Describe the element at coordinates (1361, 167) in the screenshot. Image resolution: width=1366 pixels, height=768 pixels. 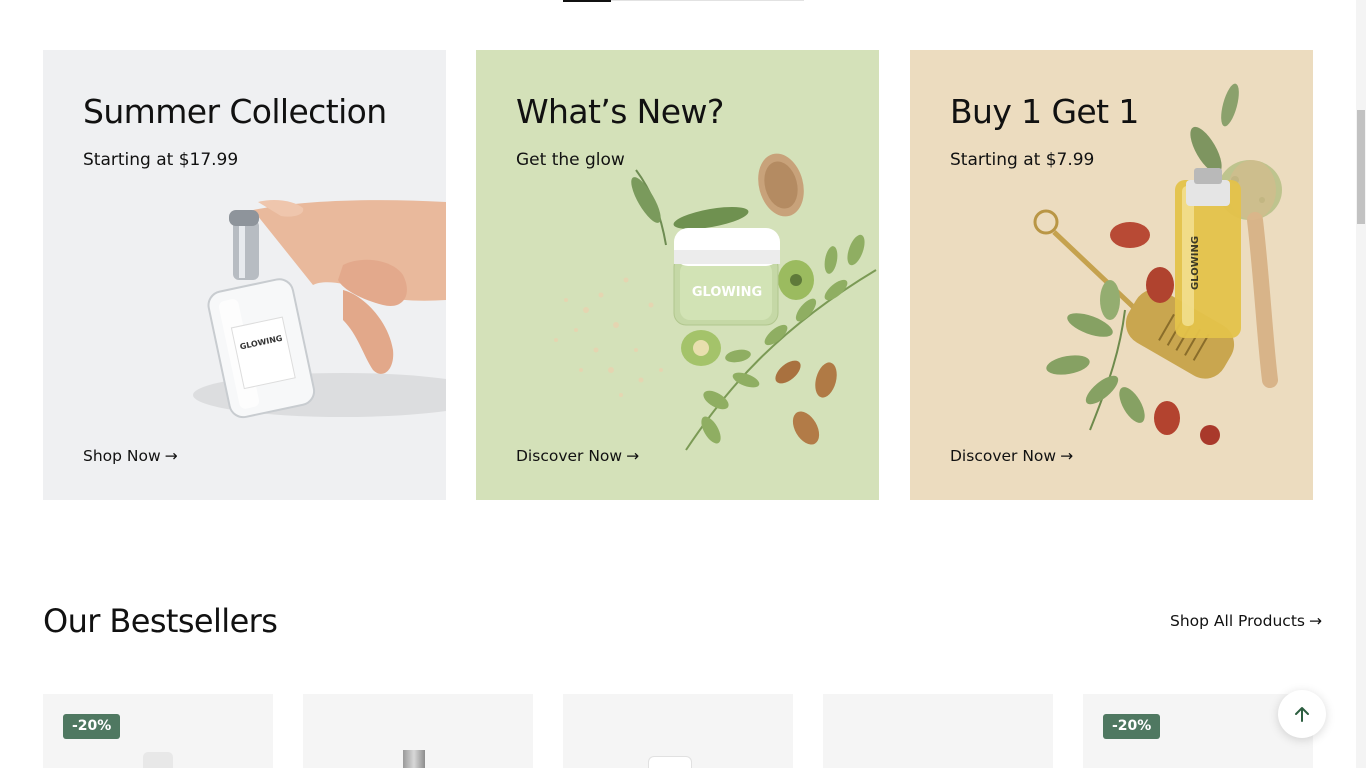
I see `scrollbar-thumb` at that location.